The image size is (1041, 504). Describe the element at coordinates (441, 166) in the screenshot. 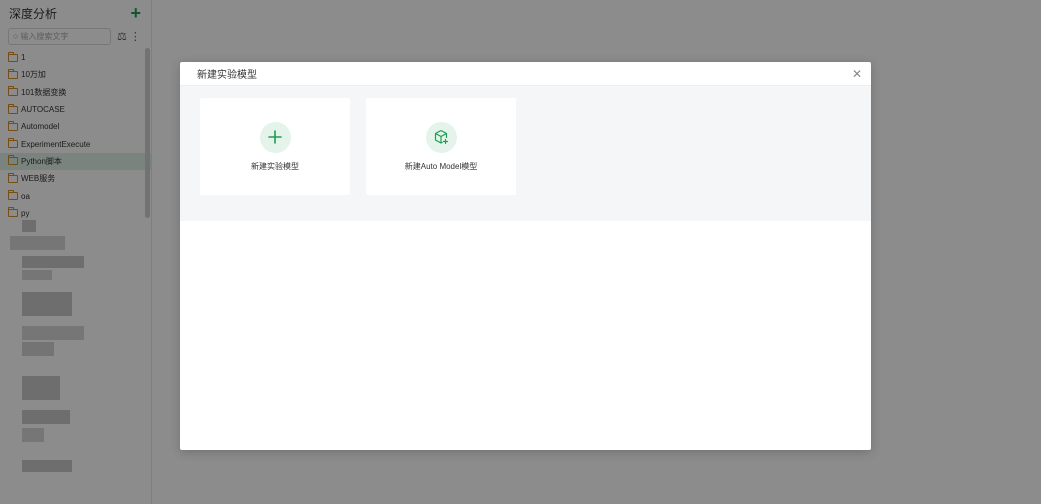

I see `card-label: 新建Auto Model模型` at that location.